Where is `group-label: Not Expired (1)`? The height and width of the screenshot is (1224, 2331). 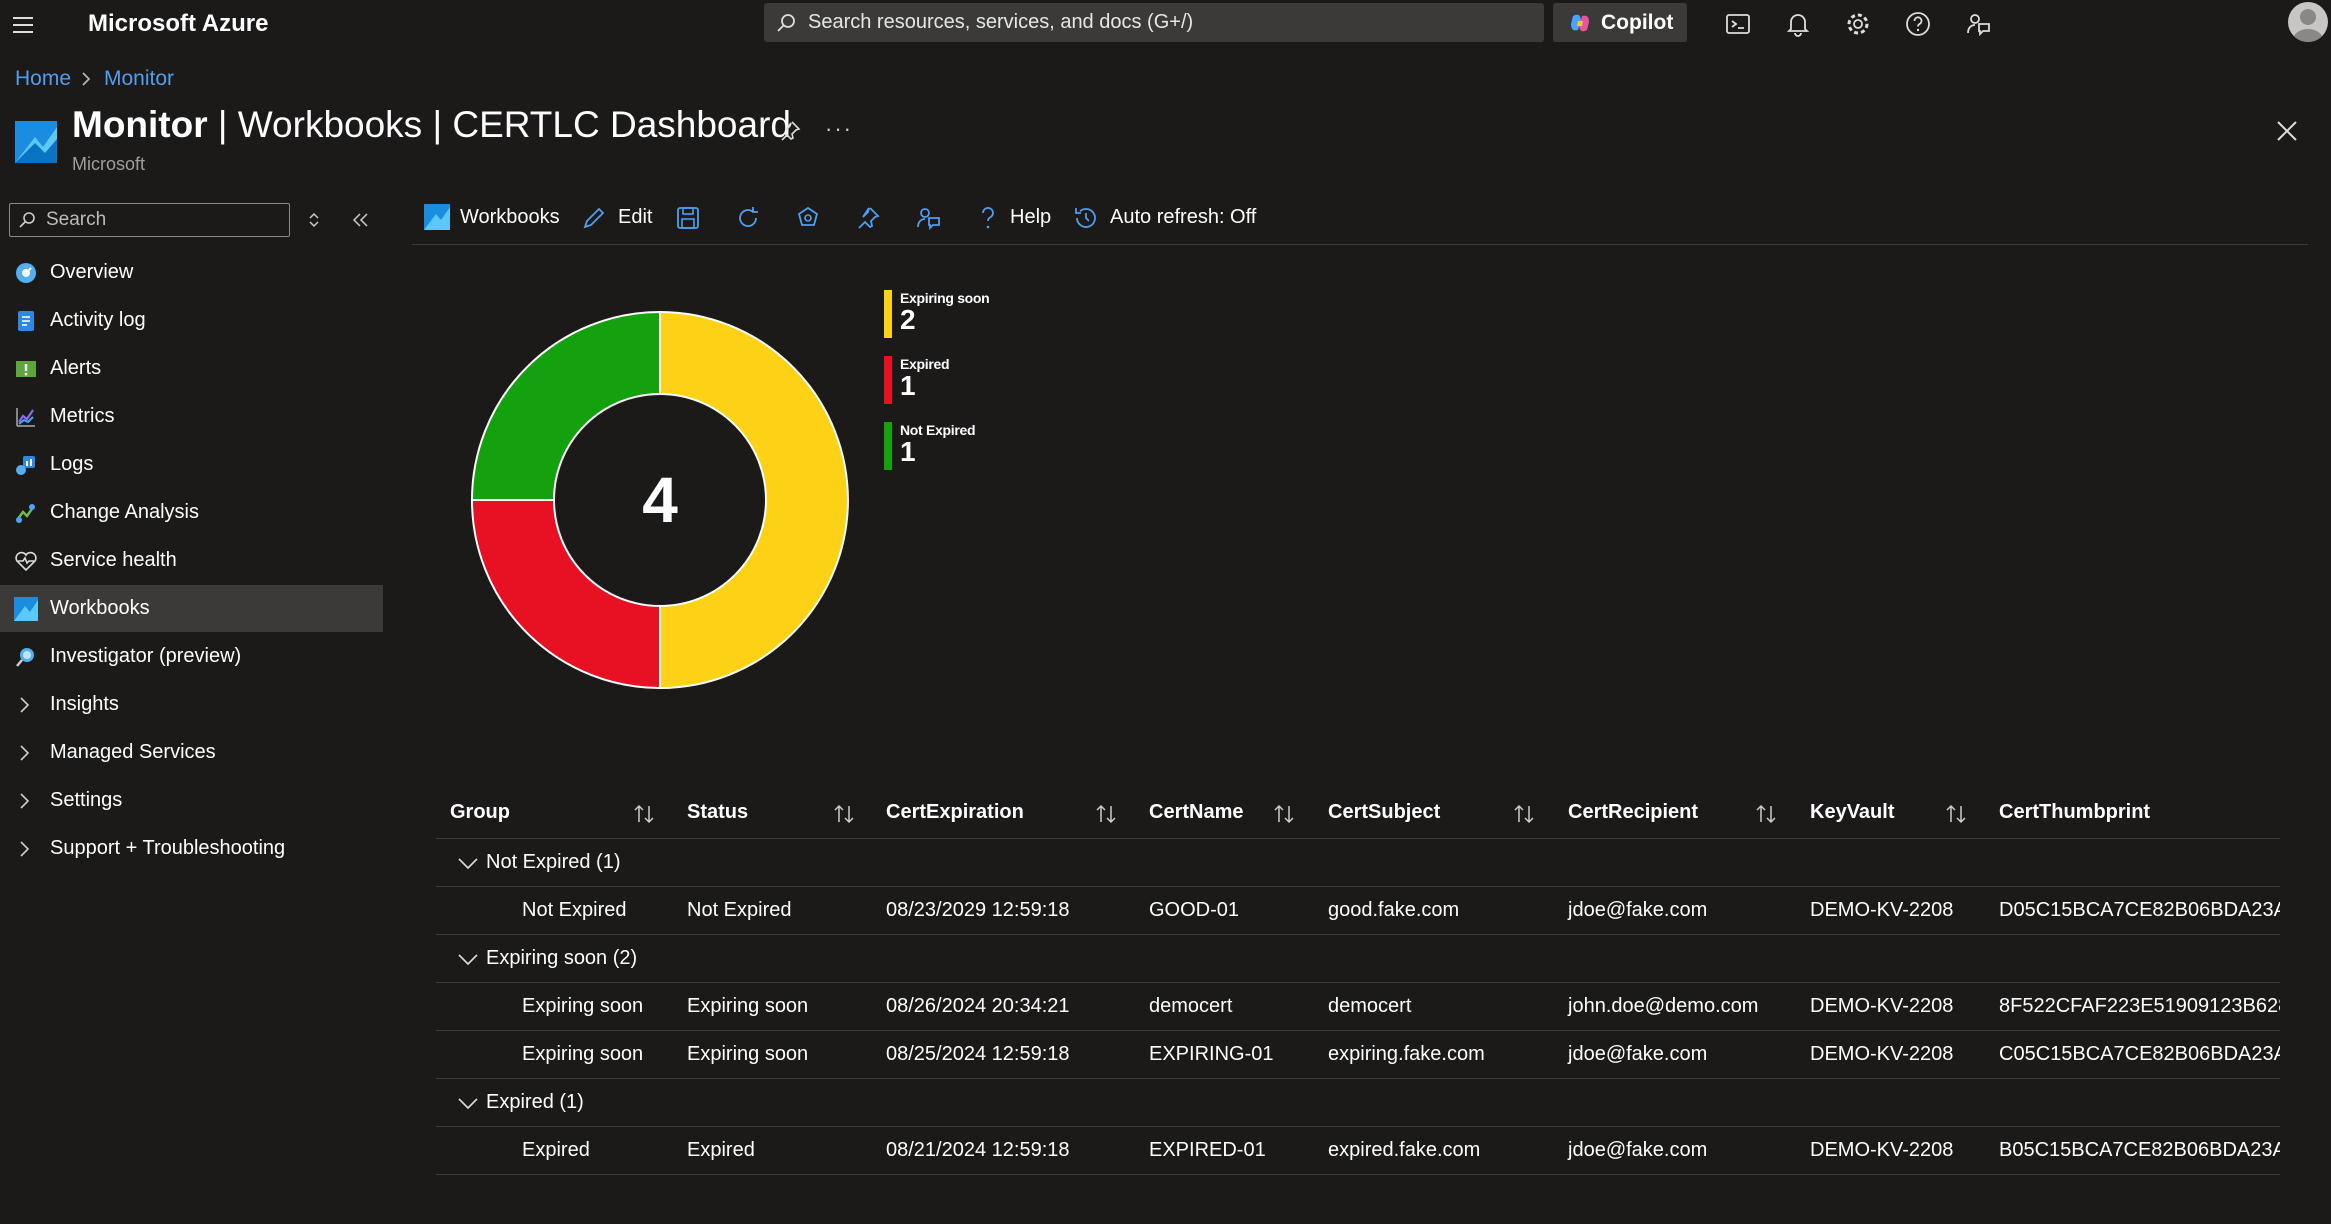
group-label: Not Expired (1) is located at coordinates (553, 862).